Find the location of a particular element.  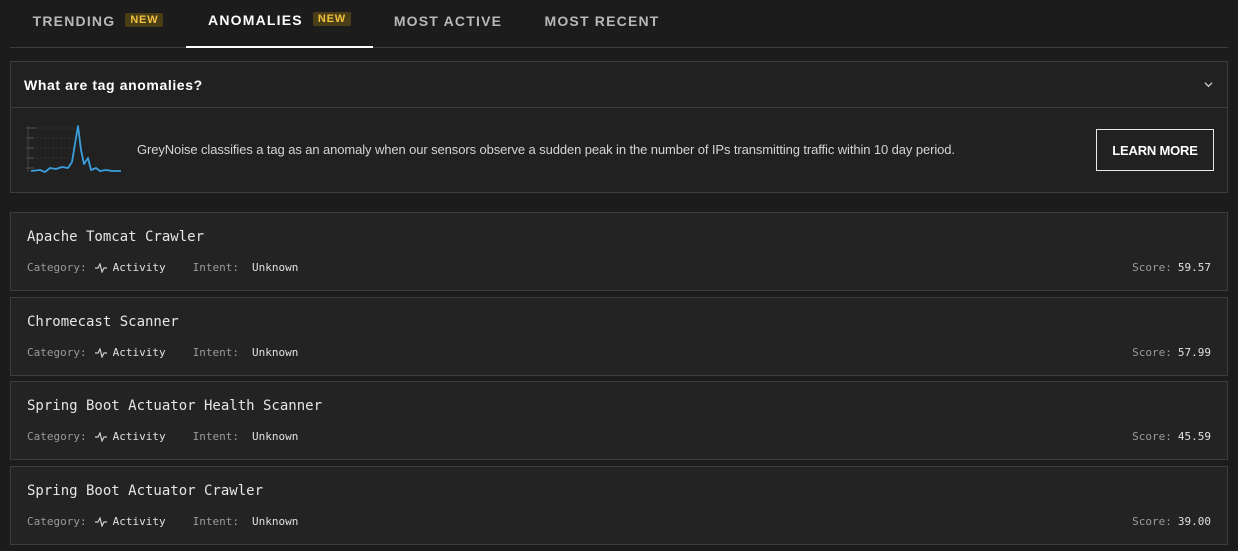

tab-most-active: MOST ACTIVE is located at coordinates (448, 24).